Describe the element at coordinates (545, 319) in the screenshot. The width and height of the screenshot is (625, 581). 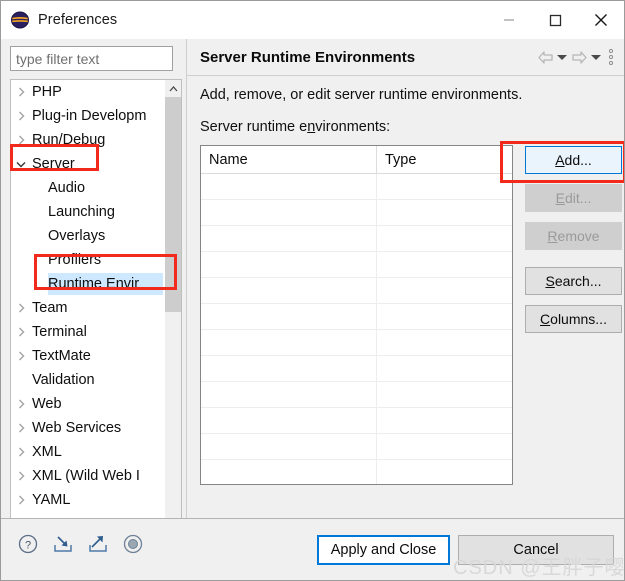
I see `button-label-mnemonic: C` at that location.